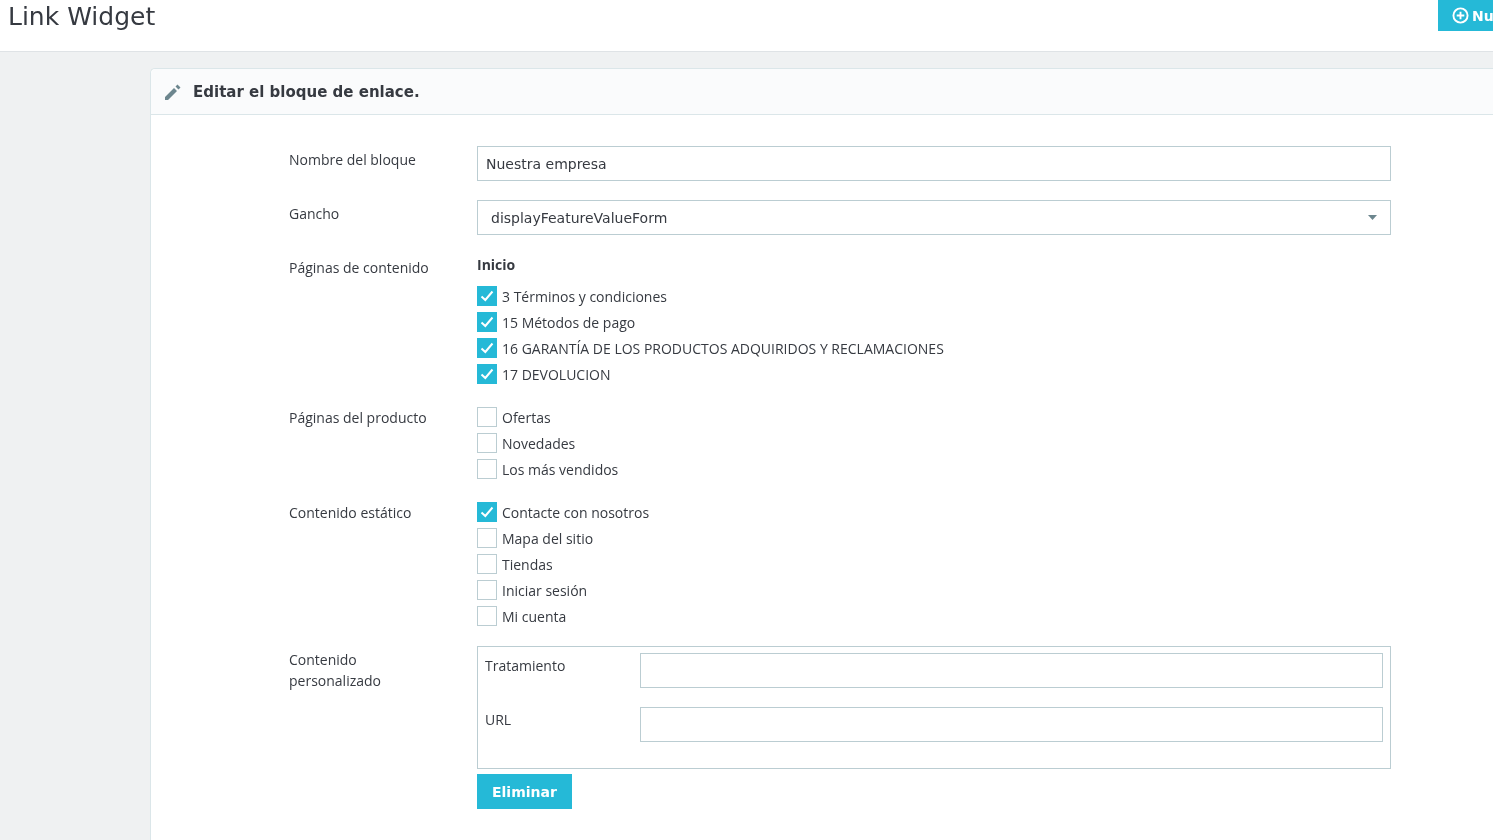 The image size is (1493, 840). What do you see at coordinates (579, 217) in the screenshot?
I see `select-value: displayFeatureValueForm` at bounding box center [579, 217].